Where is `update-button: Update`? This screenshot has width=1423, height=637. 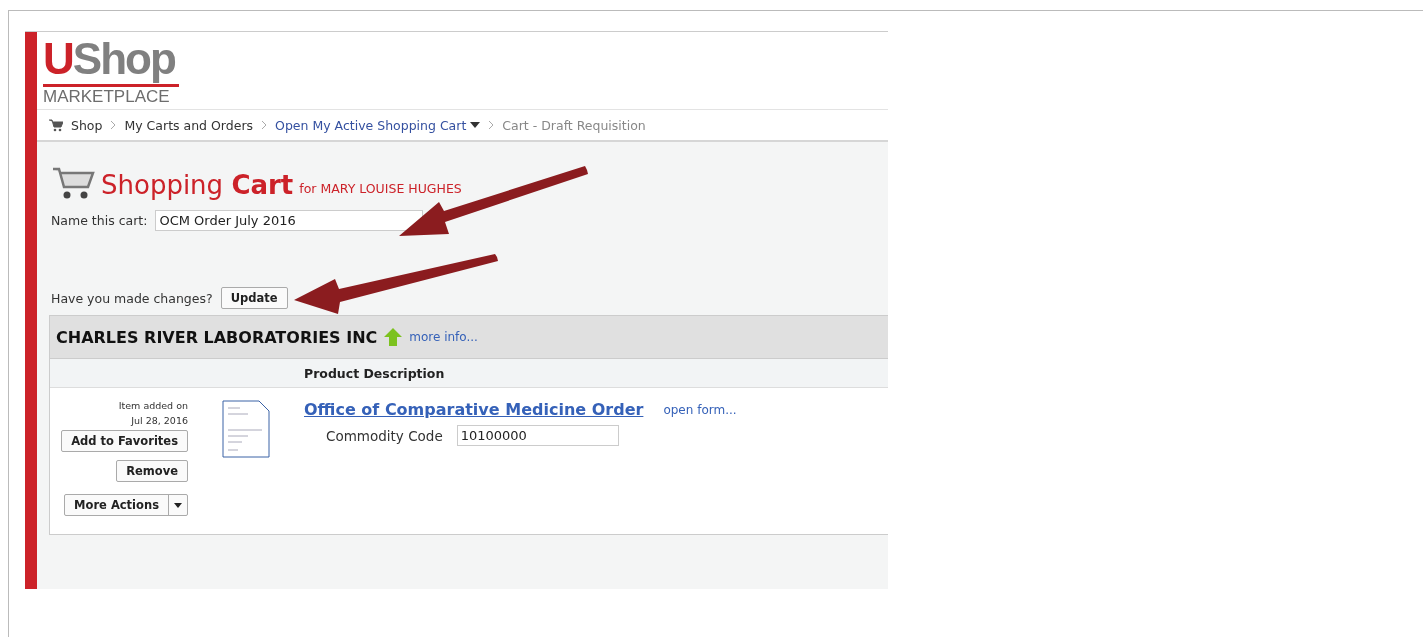 update-button: Update is located at coordinates (254, 298).